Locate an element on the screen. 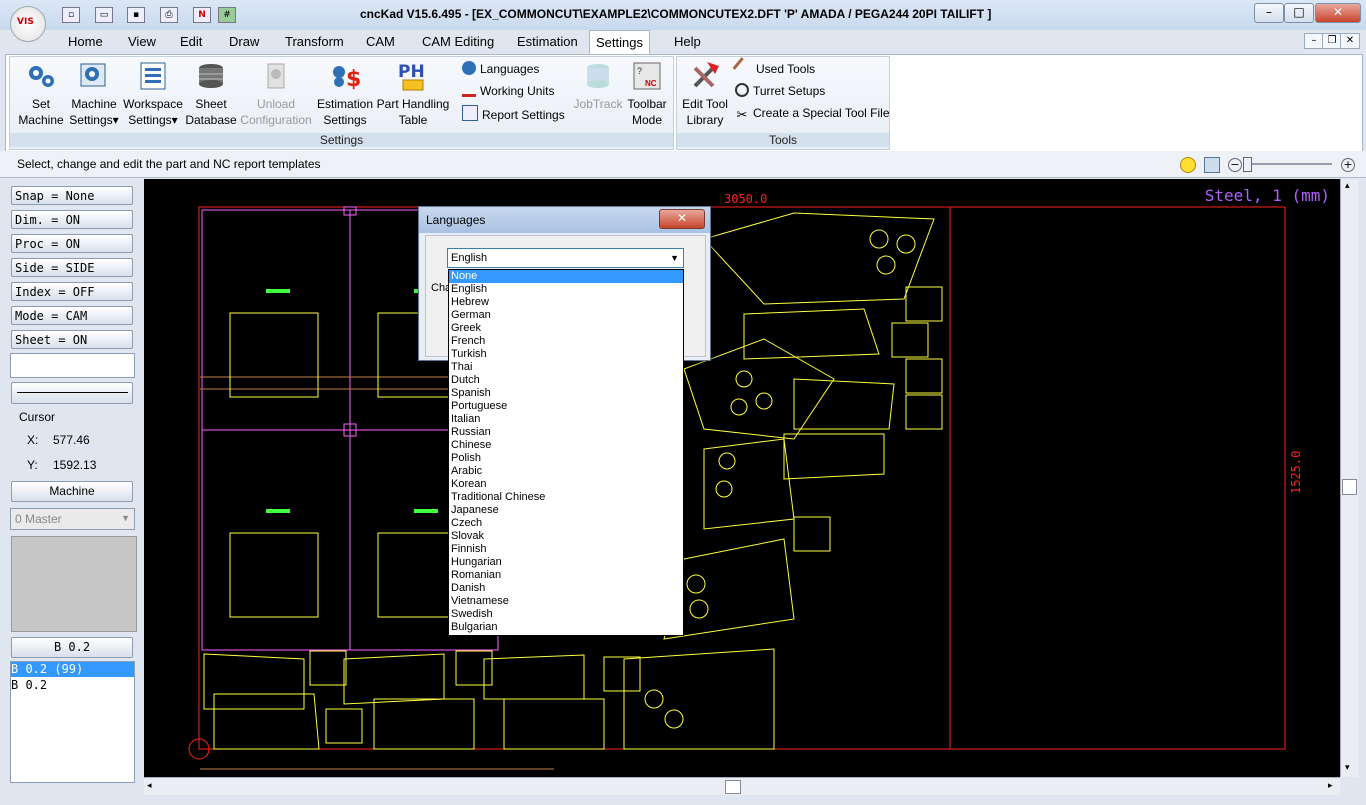 The height and width of the screenshot is (805, 1366). list-item: B 0.2 (99) is located at coordinates (72, 669).